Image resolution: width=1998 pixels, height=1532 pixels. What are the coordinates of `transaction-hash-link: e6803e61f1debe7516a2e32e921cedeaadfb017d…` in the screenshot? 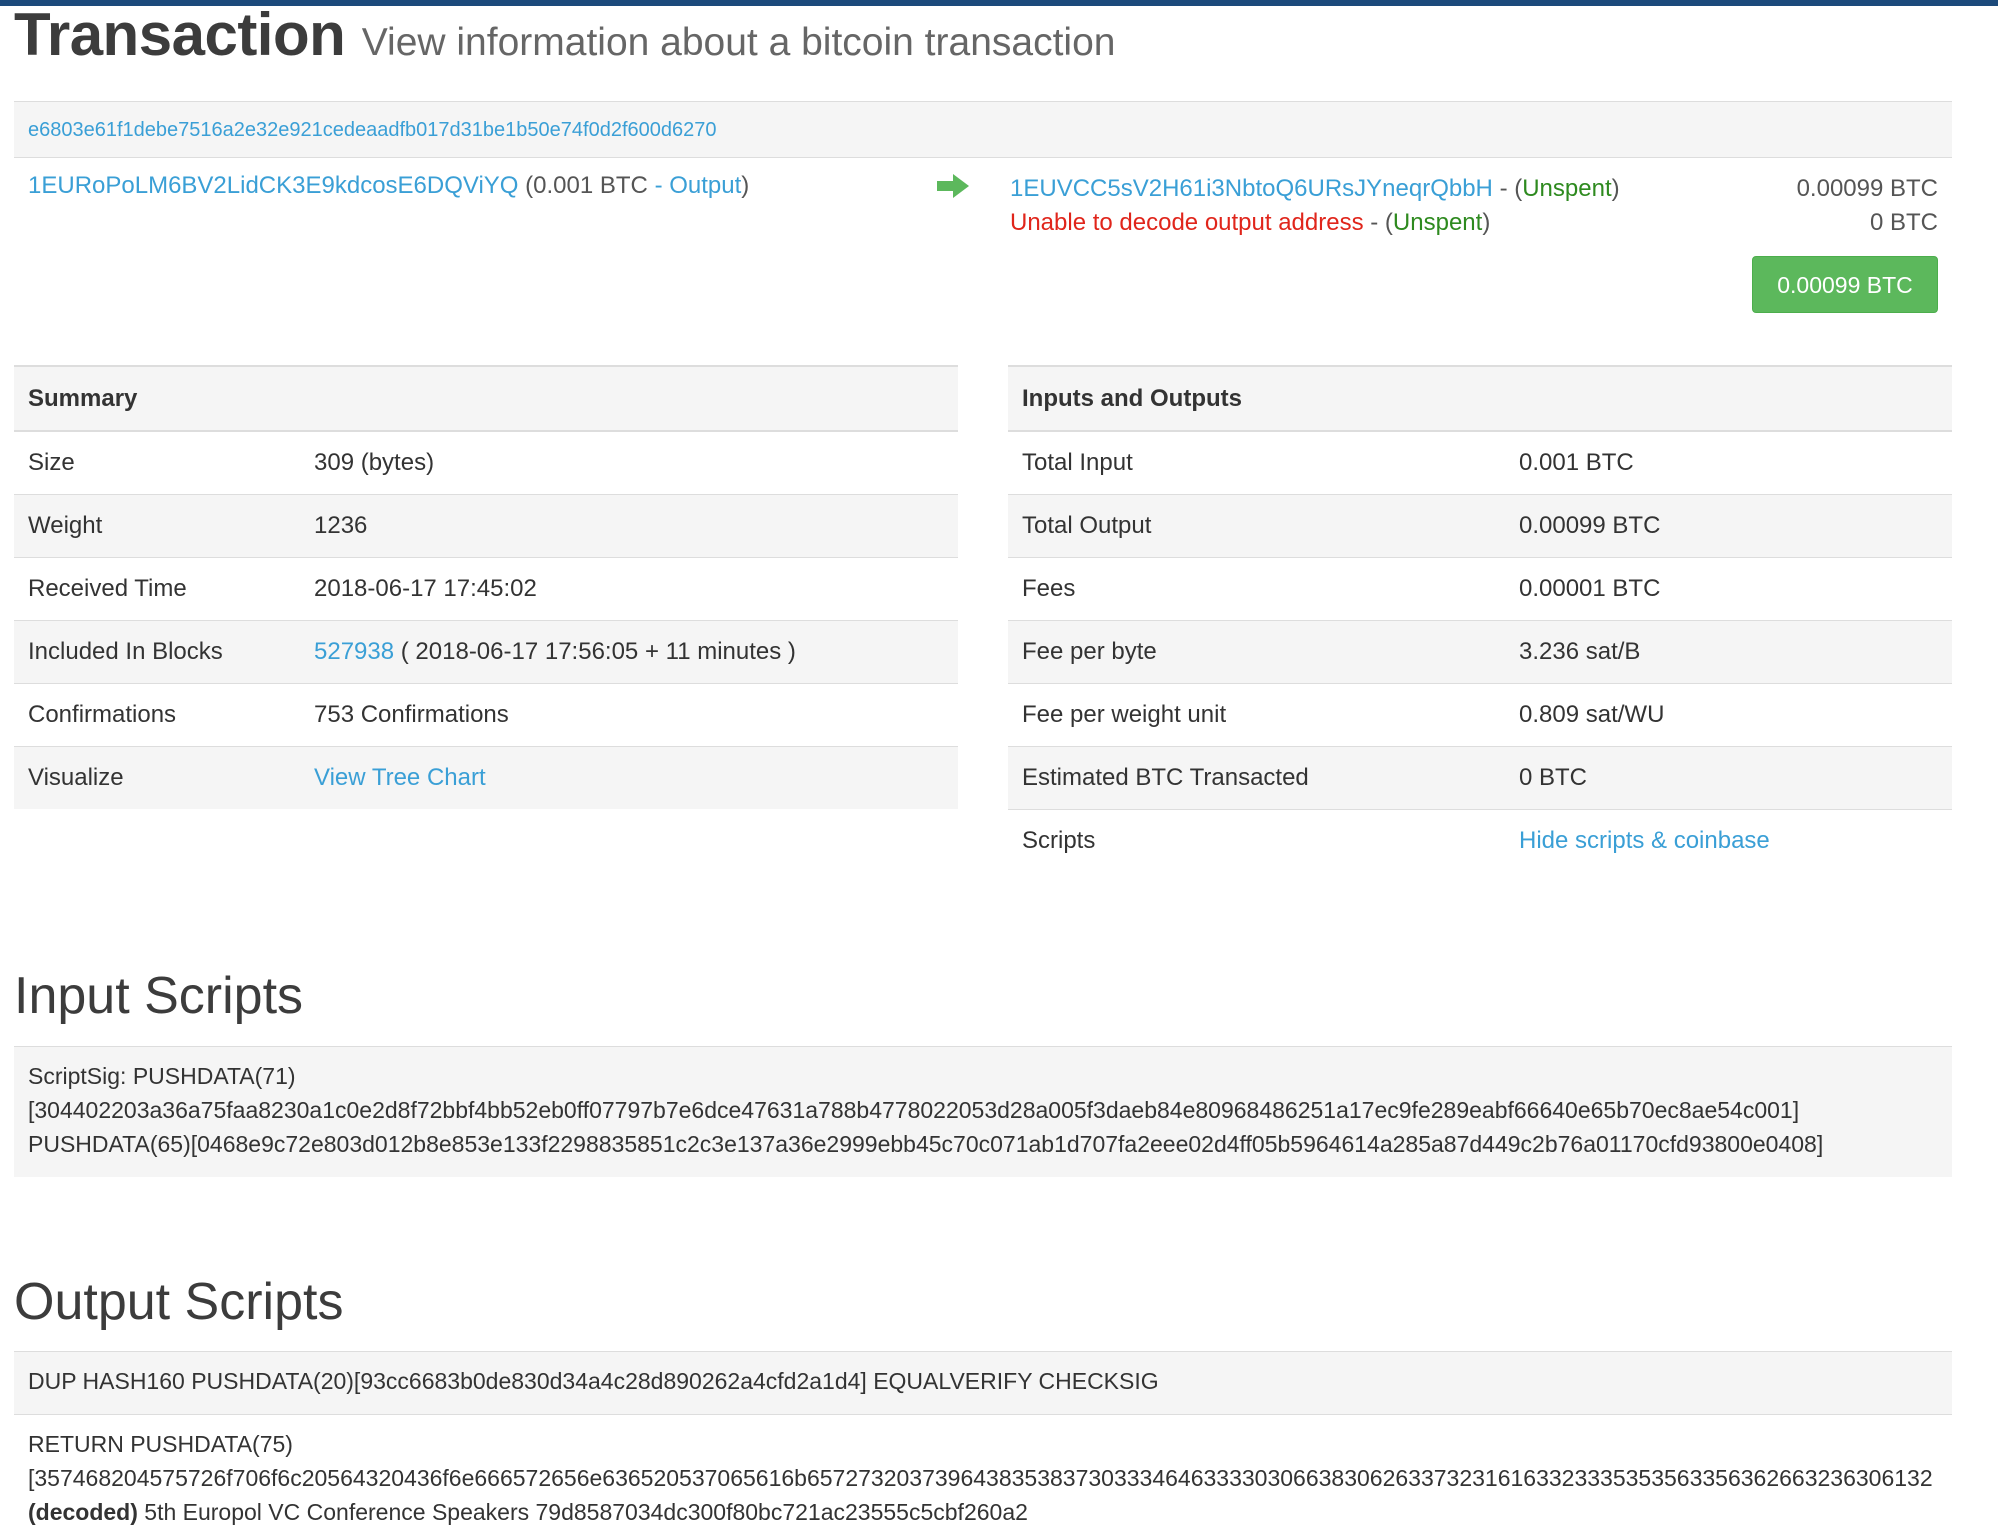 It's located at (372, 130).